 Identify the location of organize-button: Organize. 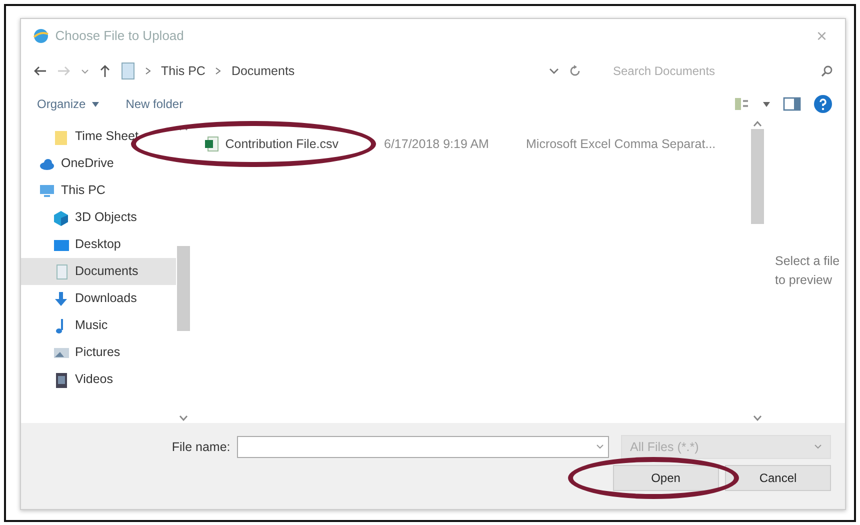
(68, 104).